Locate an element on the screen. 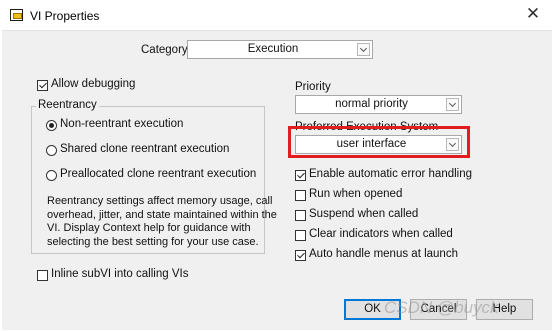 The image size is (554, 331). inline-subvi-label: Inline subVI into calling VIs is located at coordinates (120, 274).